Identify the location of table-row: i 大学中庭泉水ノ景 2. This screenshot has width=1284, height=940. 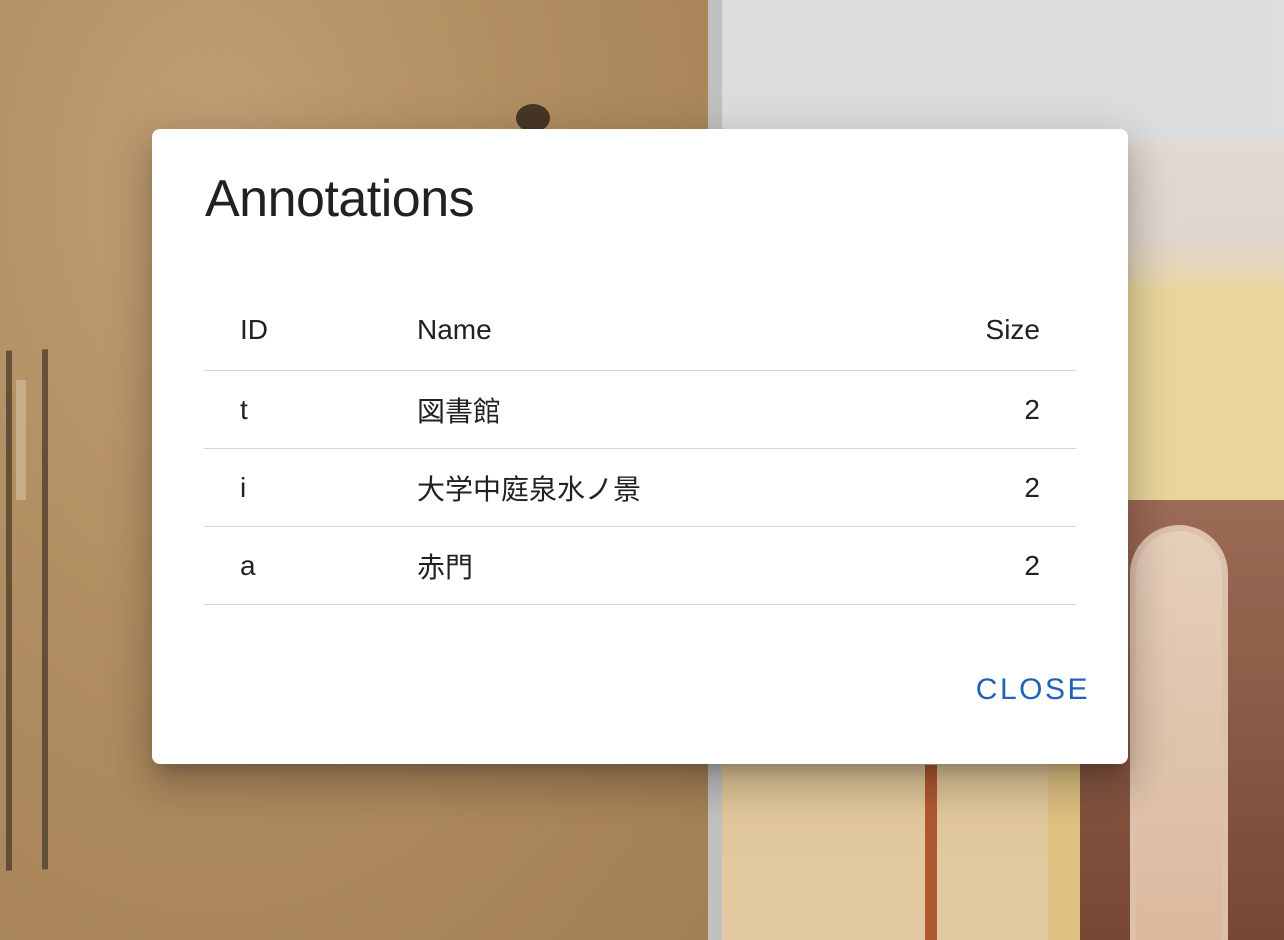
(640, 487).